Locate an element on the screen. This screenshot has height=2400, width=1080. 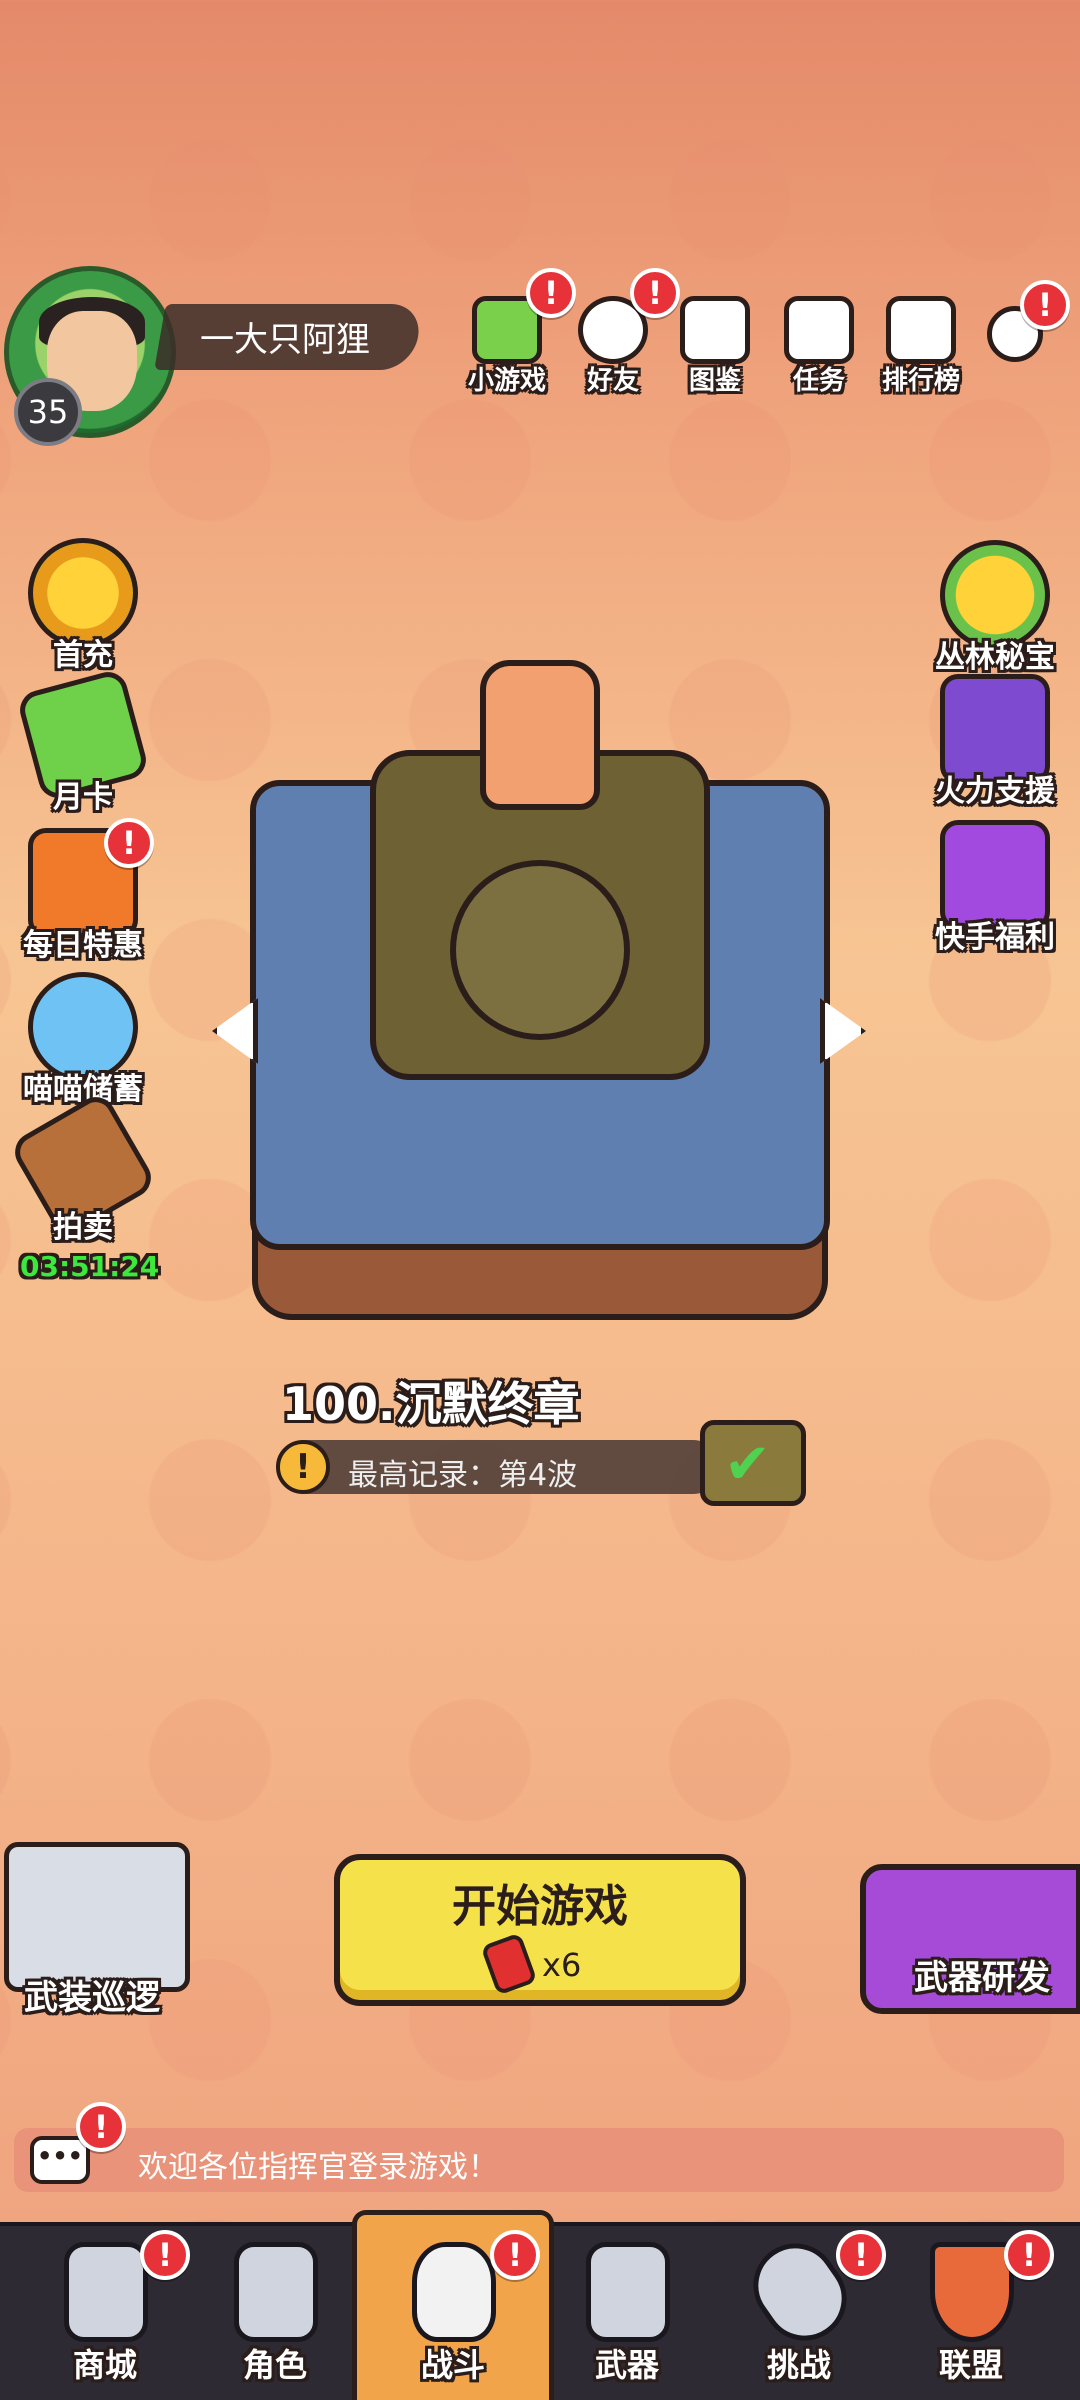
player-name: 一大只阿狸 is located at coordinates (285, 340).